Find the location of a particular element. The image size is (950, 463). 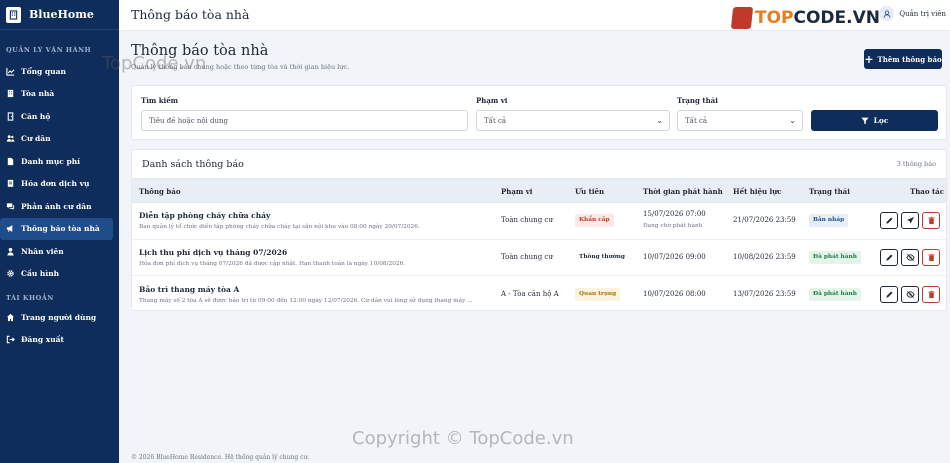

sidebar-item: Tòa nhà is located at coordinates (56, 94).